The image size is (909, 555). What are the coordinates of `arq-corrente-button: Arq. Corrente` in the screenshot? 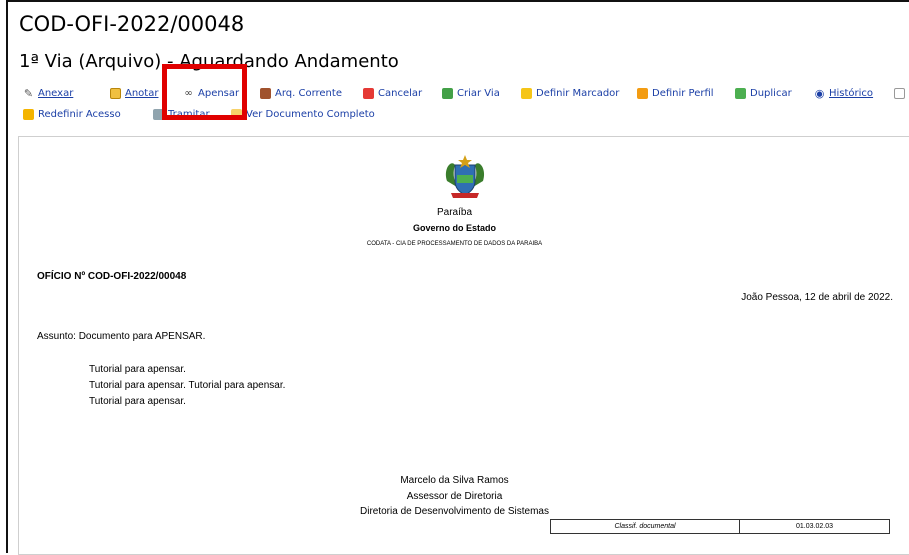 It's located at (301, 93).